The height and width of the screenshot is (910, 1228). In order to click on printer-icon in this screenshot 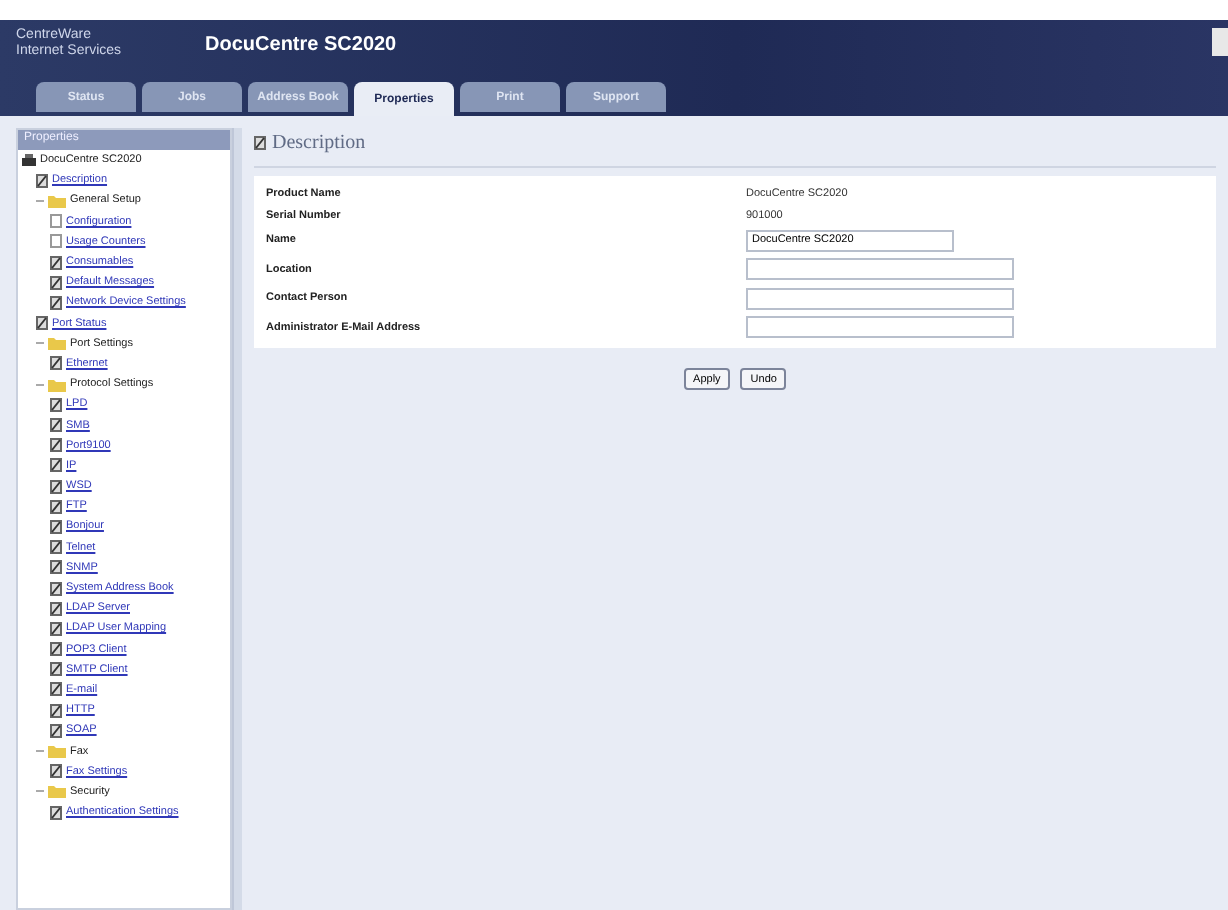, I will do `click(29, 160)`.